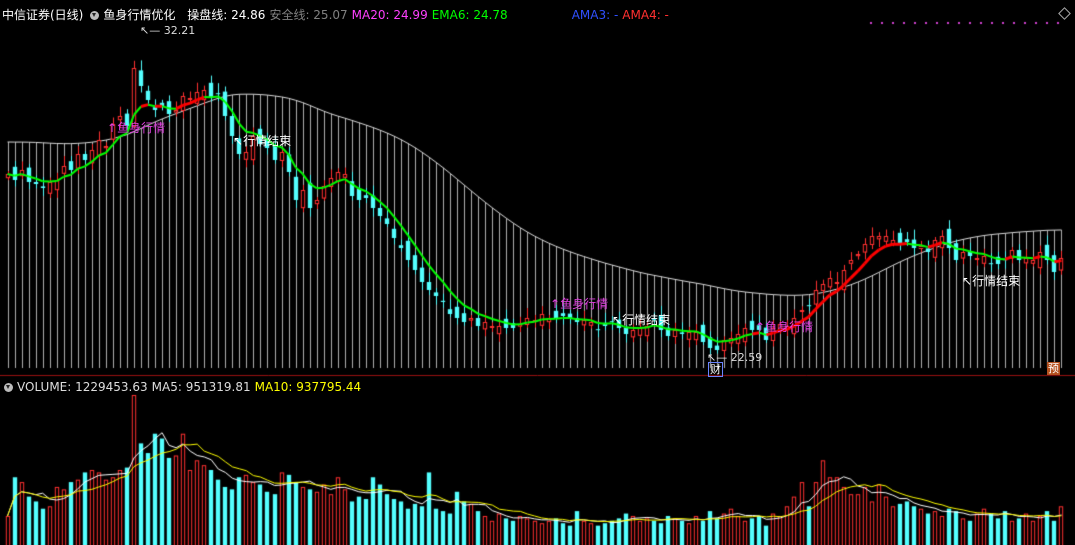  What do you see at coordinates (389, 15) in the screenshot?
I see `indicator-value-ma20: MA20: 24.99` at bounding box center [389, 15].